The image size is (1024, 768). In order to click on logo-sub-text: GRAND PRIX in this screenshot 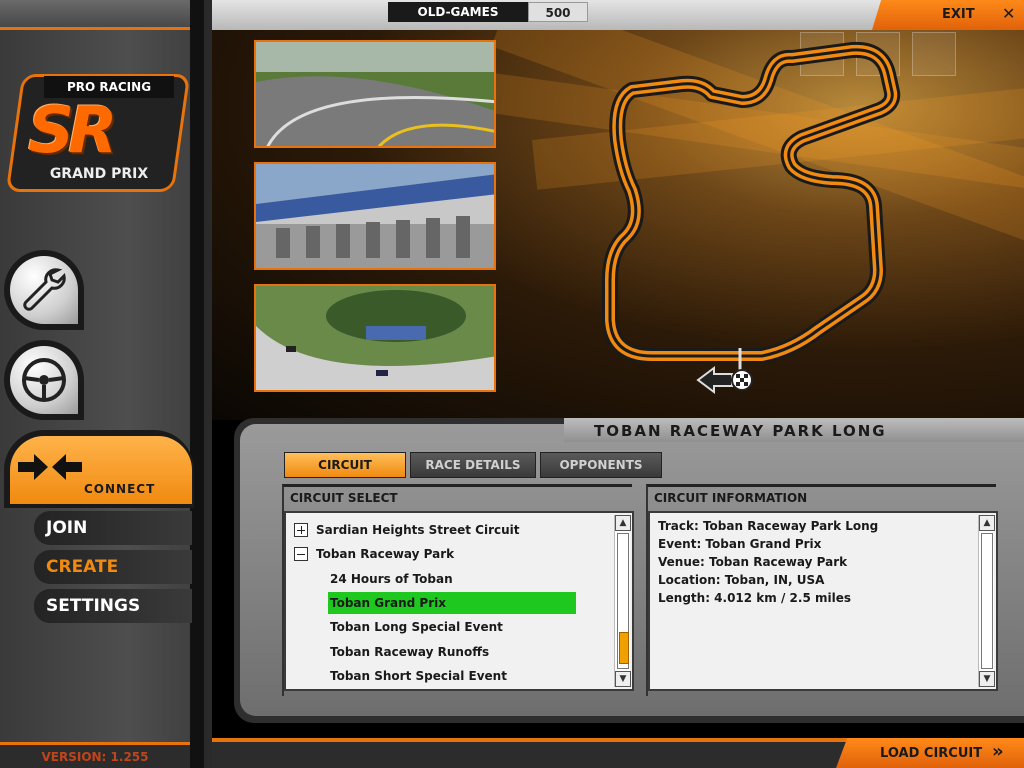, I will do `click(99, 174)`.